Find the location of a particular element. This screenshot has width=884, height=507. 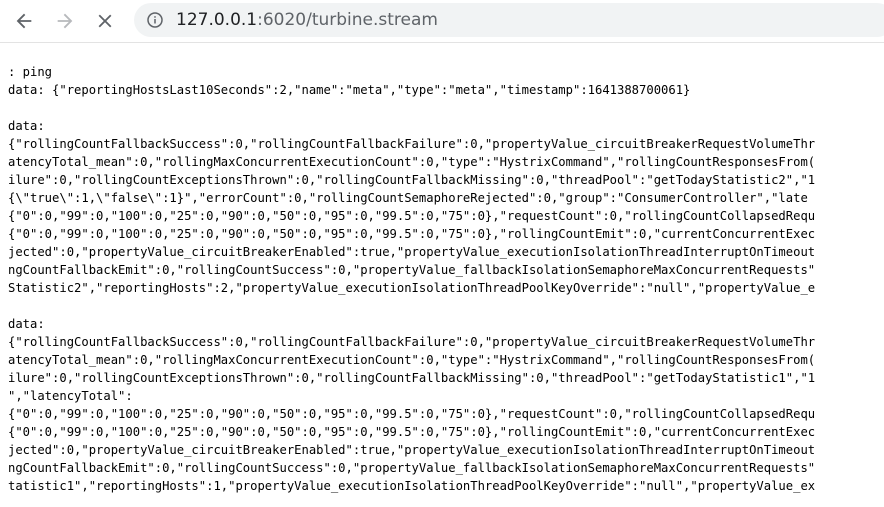

stop-loading-button is located at coordinates (105, 21).